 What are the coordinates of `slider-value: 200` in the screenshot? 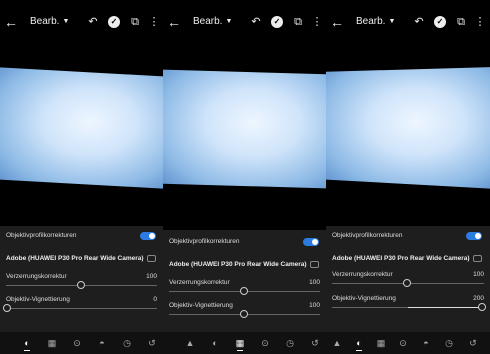 It's located at (478, 298).